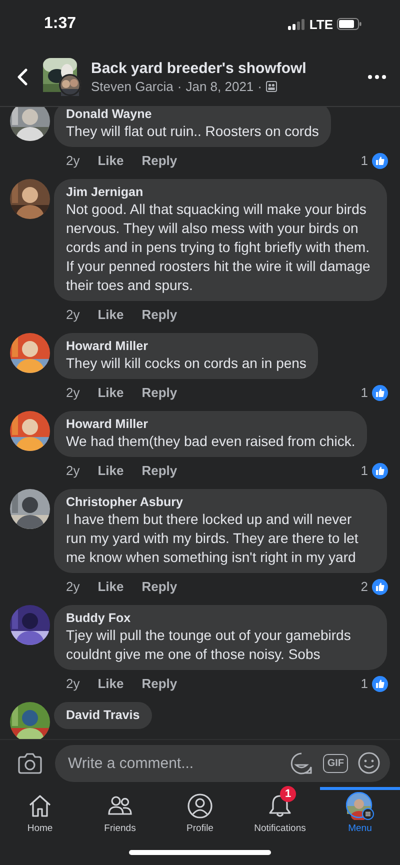 This screenshot has height=865, width=400. Describe the element at coordinates (297, 24) in the screenshot. I see `signal-icon` at that location.